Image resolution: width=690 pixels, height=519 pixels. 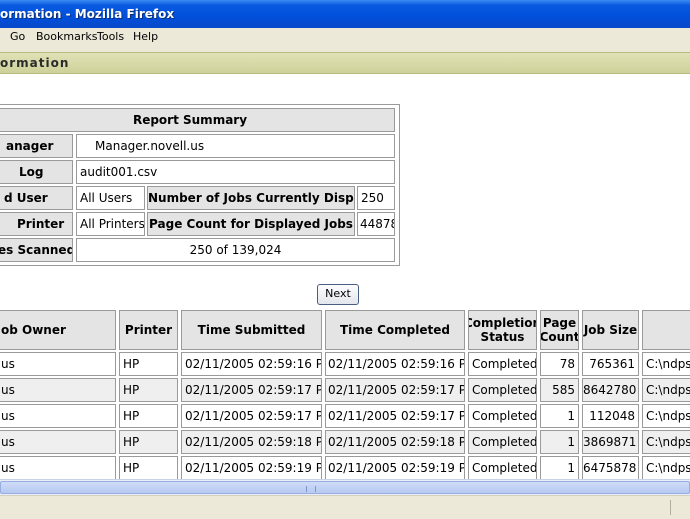 I want to click on col-header-path, so click(x=666, y=330).